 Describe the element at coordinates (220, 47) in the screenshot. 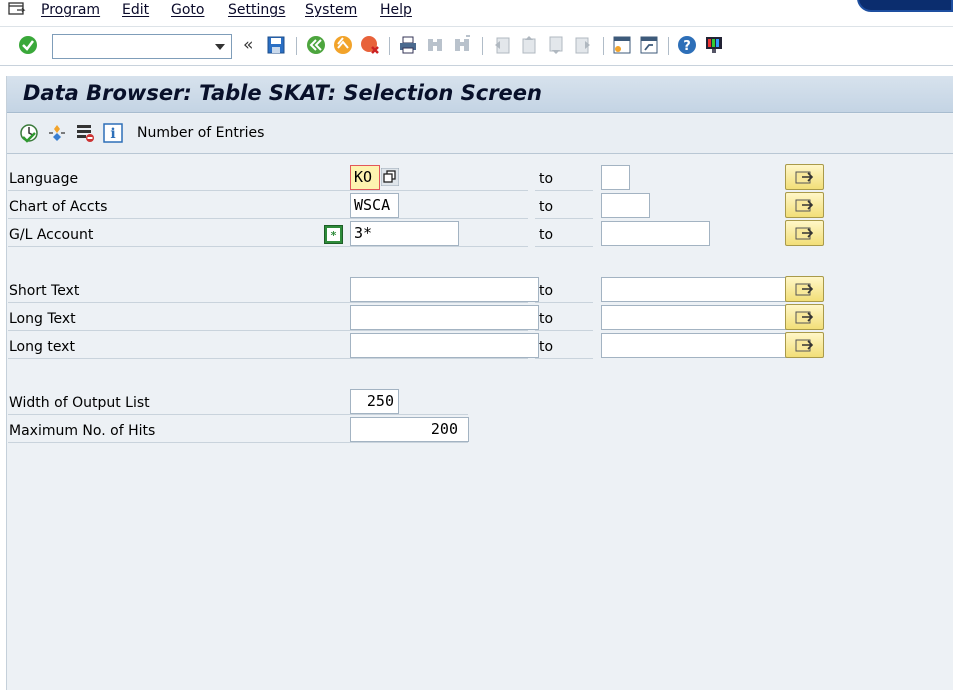

I see `chevron-down-icon` at that location.